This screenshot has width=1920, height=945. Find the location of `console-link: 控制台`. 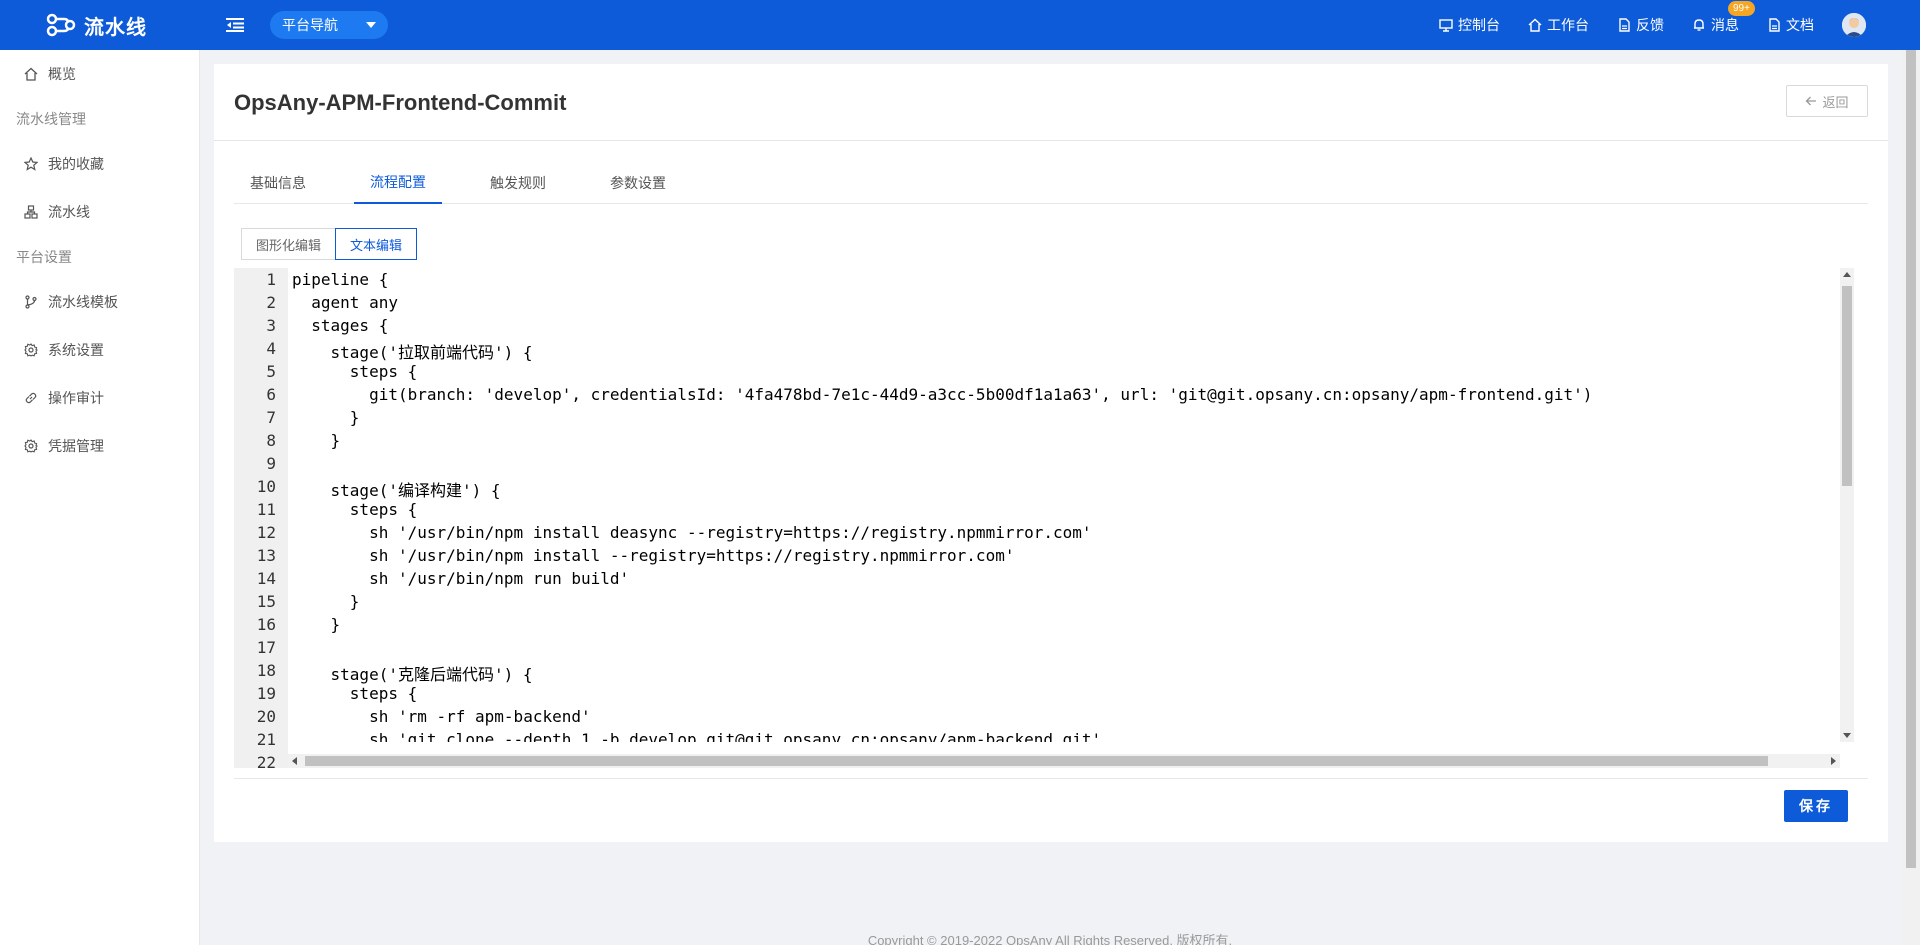

console-link: 控制台 is located at coordinates (1469, 25).